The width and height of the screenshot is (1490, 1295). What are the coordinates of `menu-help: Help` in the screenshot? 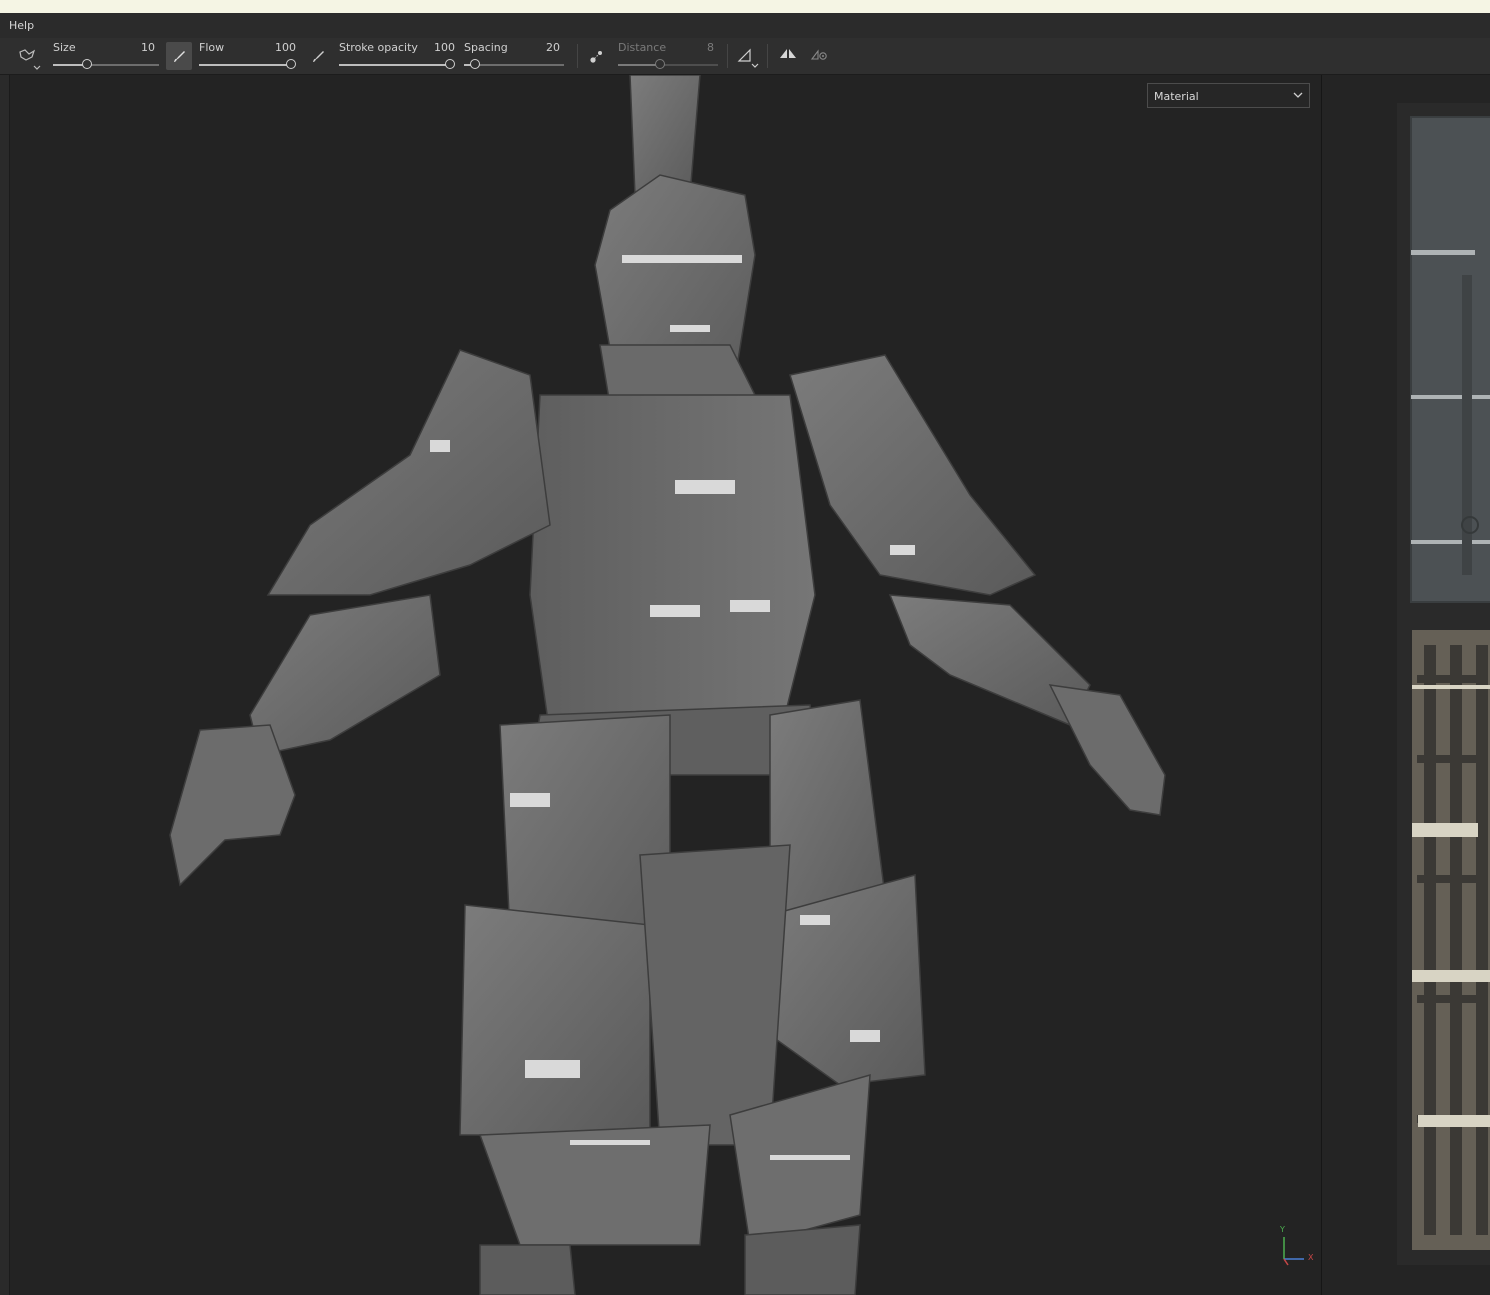 It's located at (21, 25).